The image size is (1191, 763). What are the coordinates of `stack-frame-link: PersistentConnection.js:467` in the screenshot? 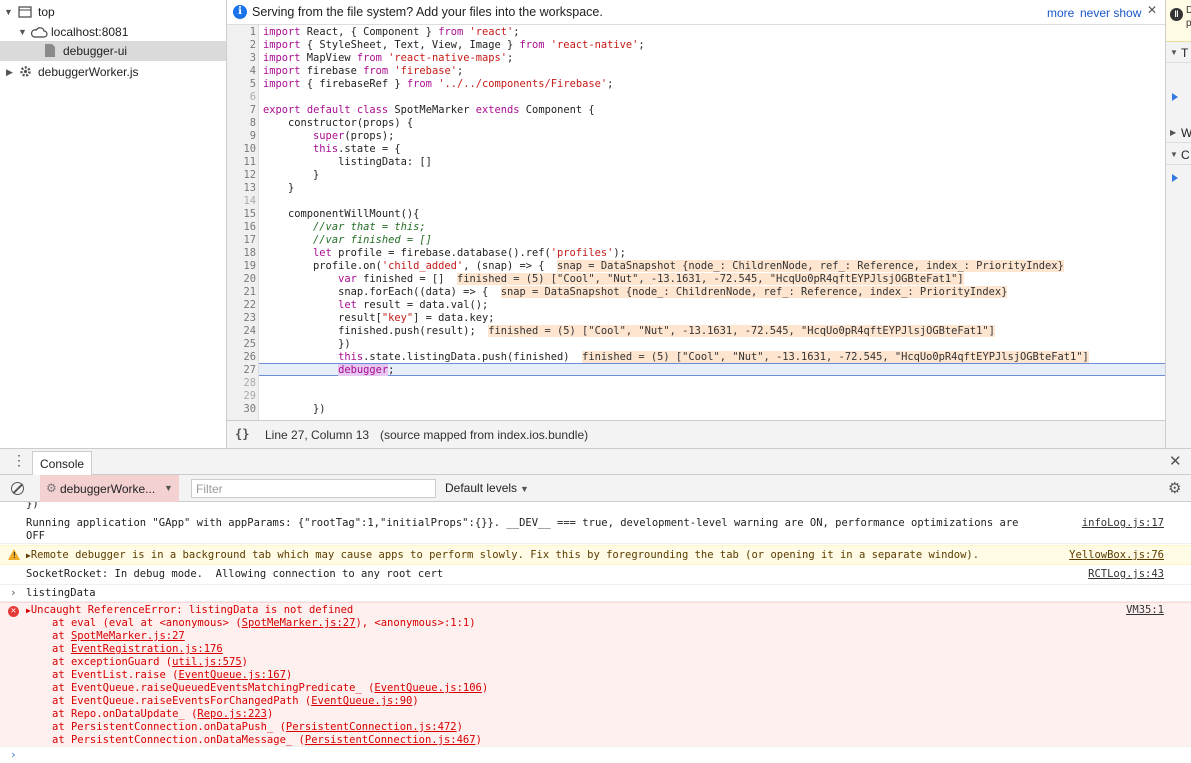 It's located at (390, 740).